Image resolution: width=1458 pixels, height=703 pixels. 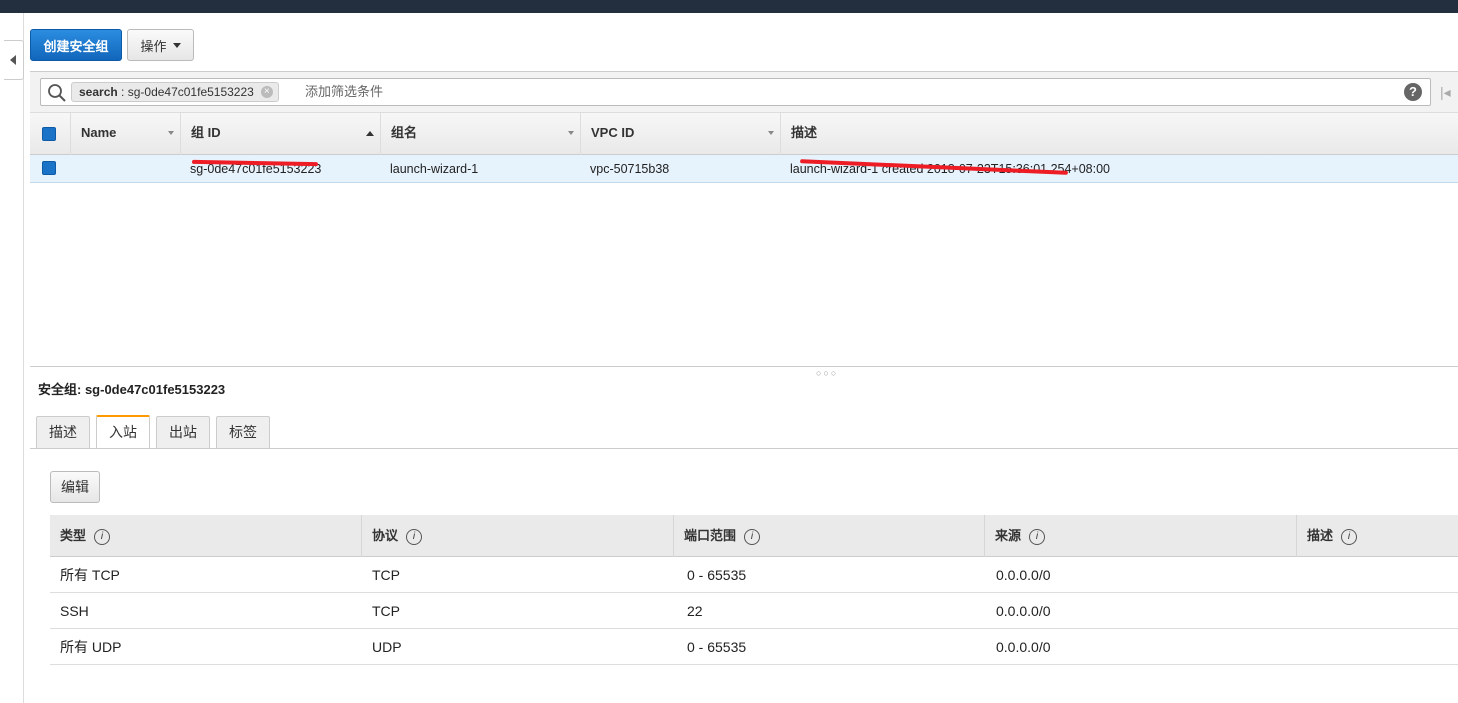 I want to click on column-header-name: Name, so click(x=125, y=134).